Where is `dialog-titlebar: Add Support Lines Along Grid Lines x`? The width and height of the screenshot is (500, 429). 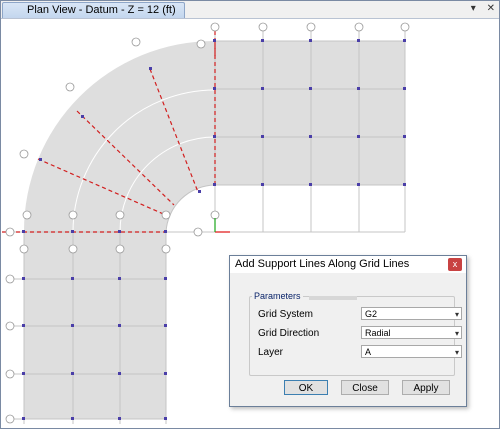 dialog-titlebar: Add Support Lines Along Grid Lines x is located at coordinates (348, 264).